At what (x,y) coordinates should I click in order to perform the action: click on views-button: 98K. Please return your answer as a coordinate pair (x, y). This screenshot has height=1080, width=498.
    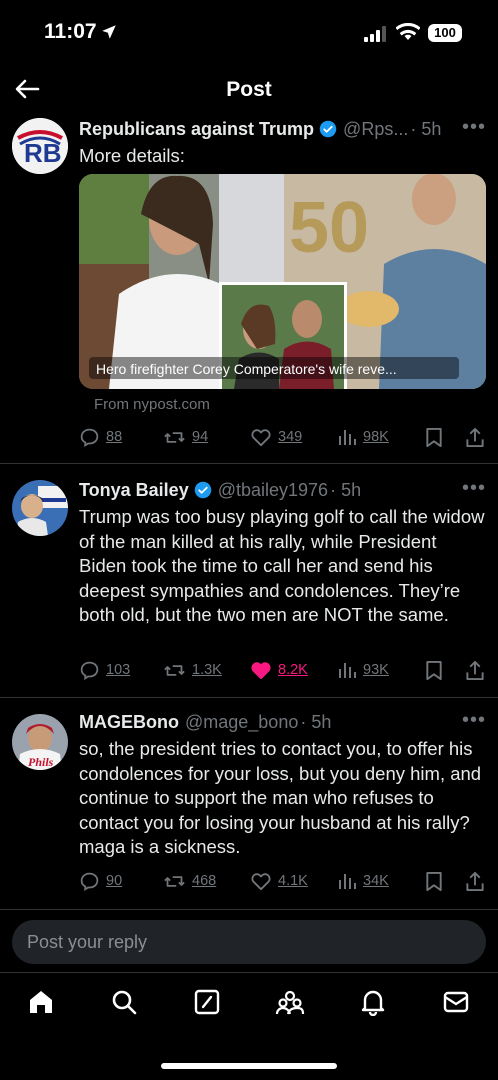
    Looking at the image, I should click on (363, 437).